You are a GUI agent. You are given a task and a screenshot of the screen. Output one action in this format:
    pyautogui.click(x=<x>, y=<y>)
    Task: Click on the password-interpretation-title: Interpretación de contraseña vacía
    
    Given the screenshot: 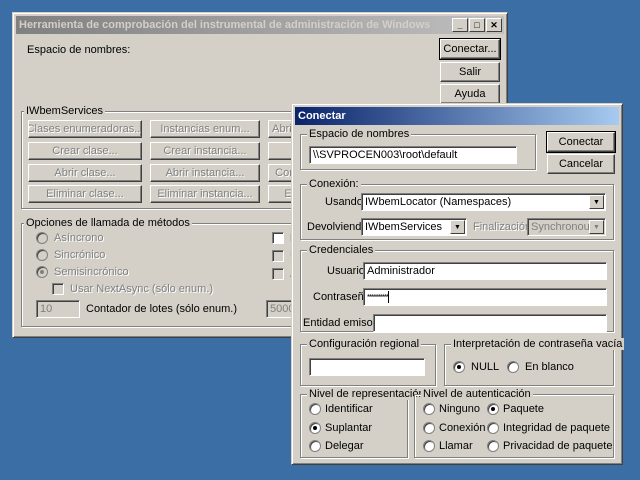 What is the action you would take?
    pyautogui.click(x=538, y=344)
    